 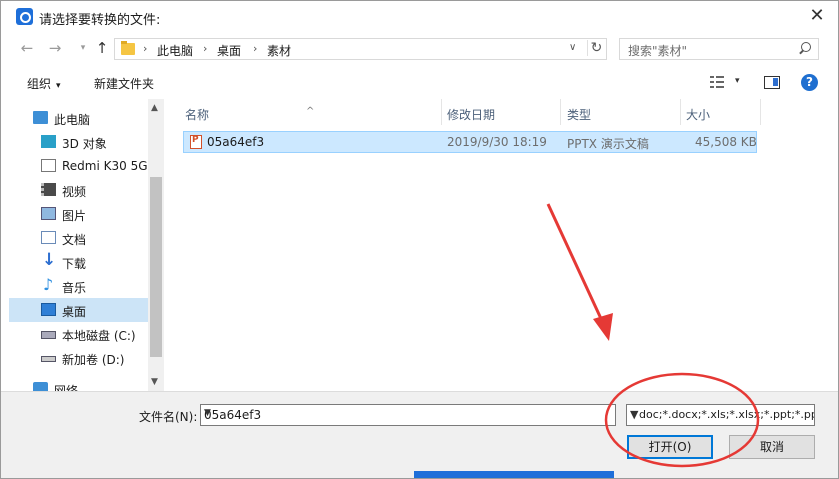 I want to click on column-header-size: 大小, so click(x=721, y=112).